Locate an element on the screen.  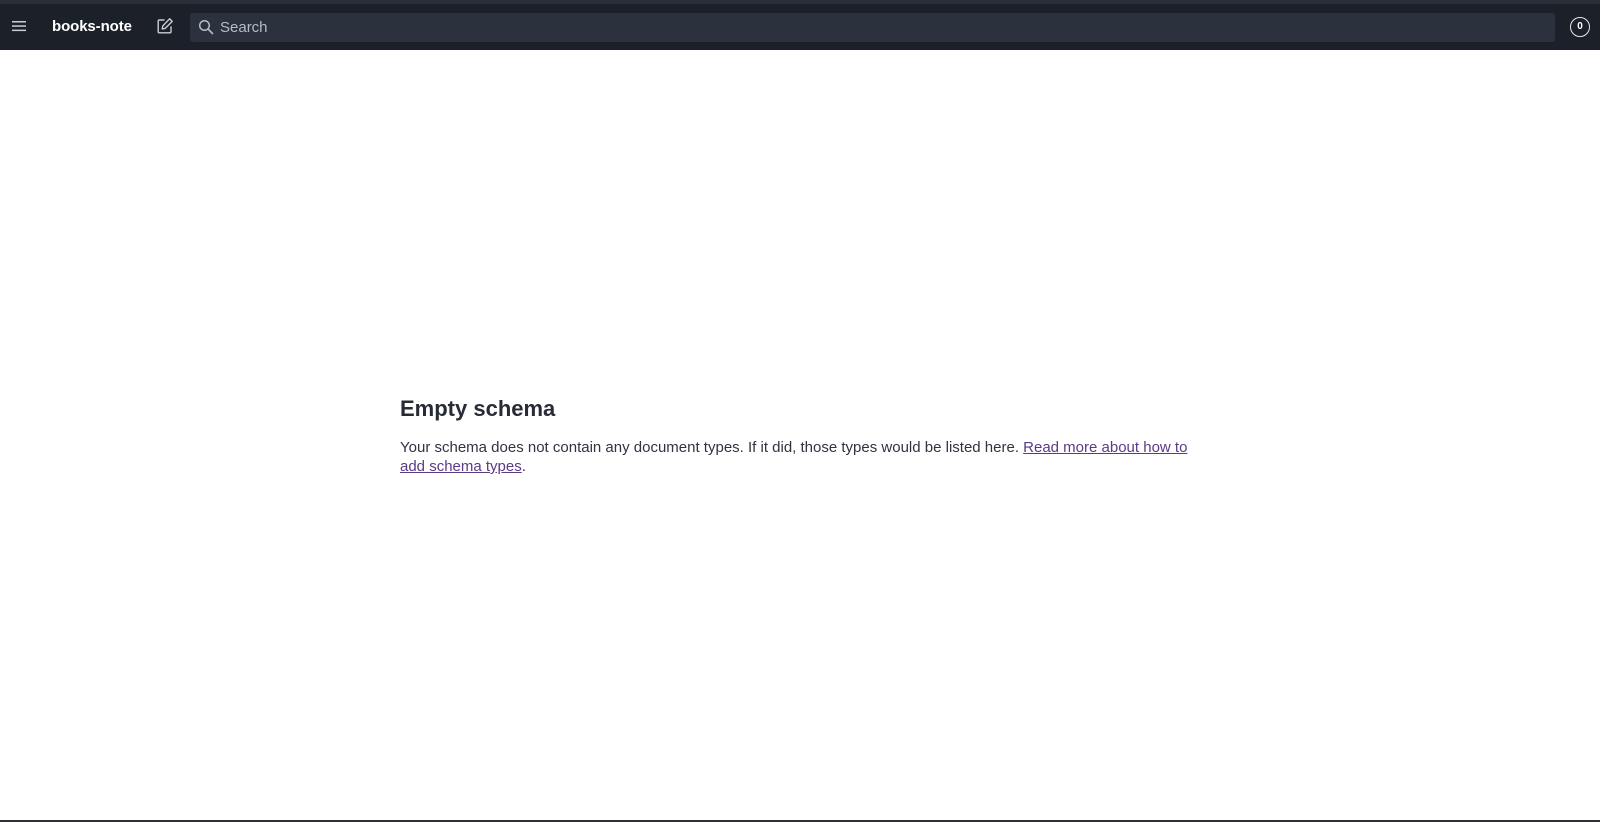
hamburger-menu-icon is located at coordinates (19, 26).